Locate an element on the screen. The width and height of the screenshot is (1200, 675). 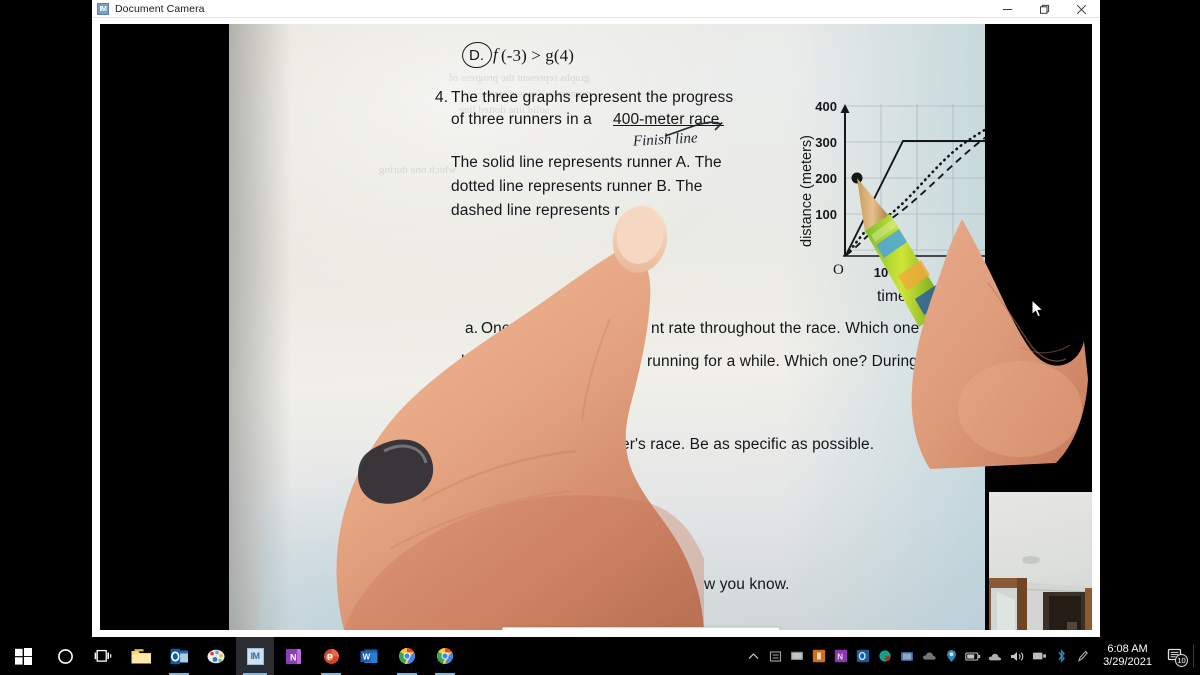
orange-app-icon is located at coordinates (819, 656).